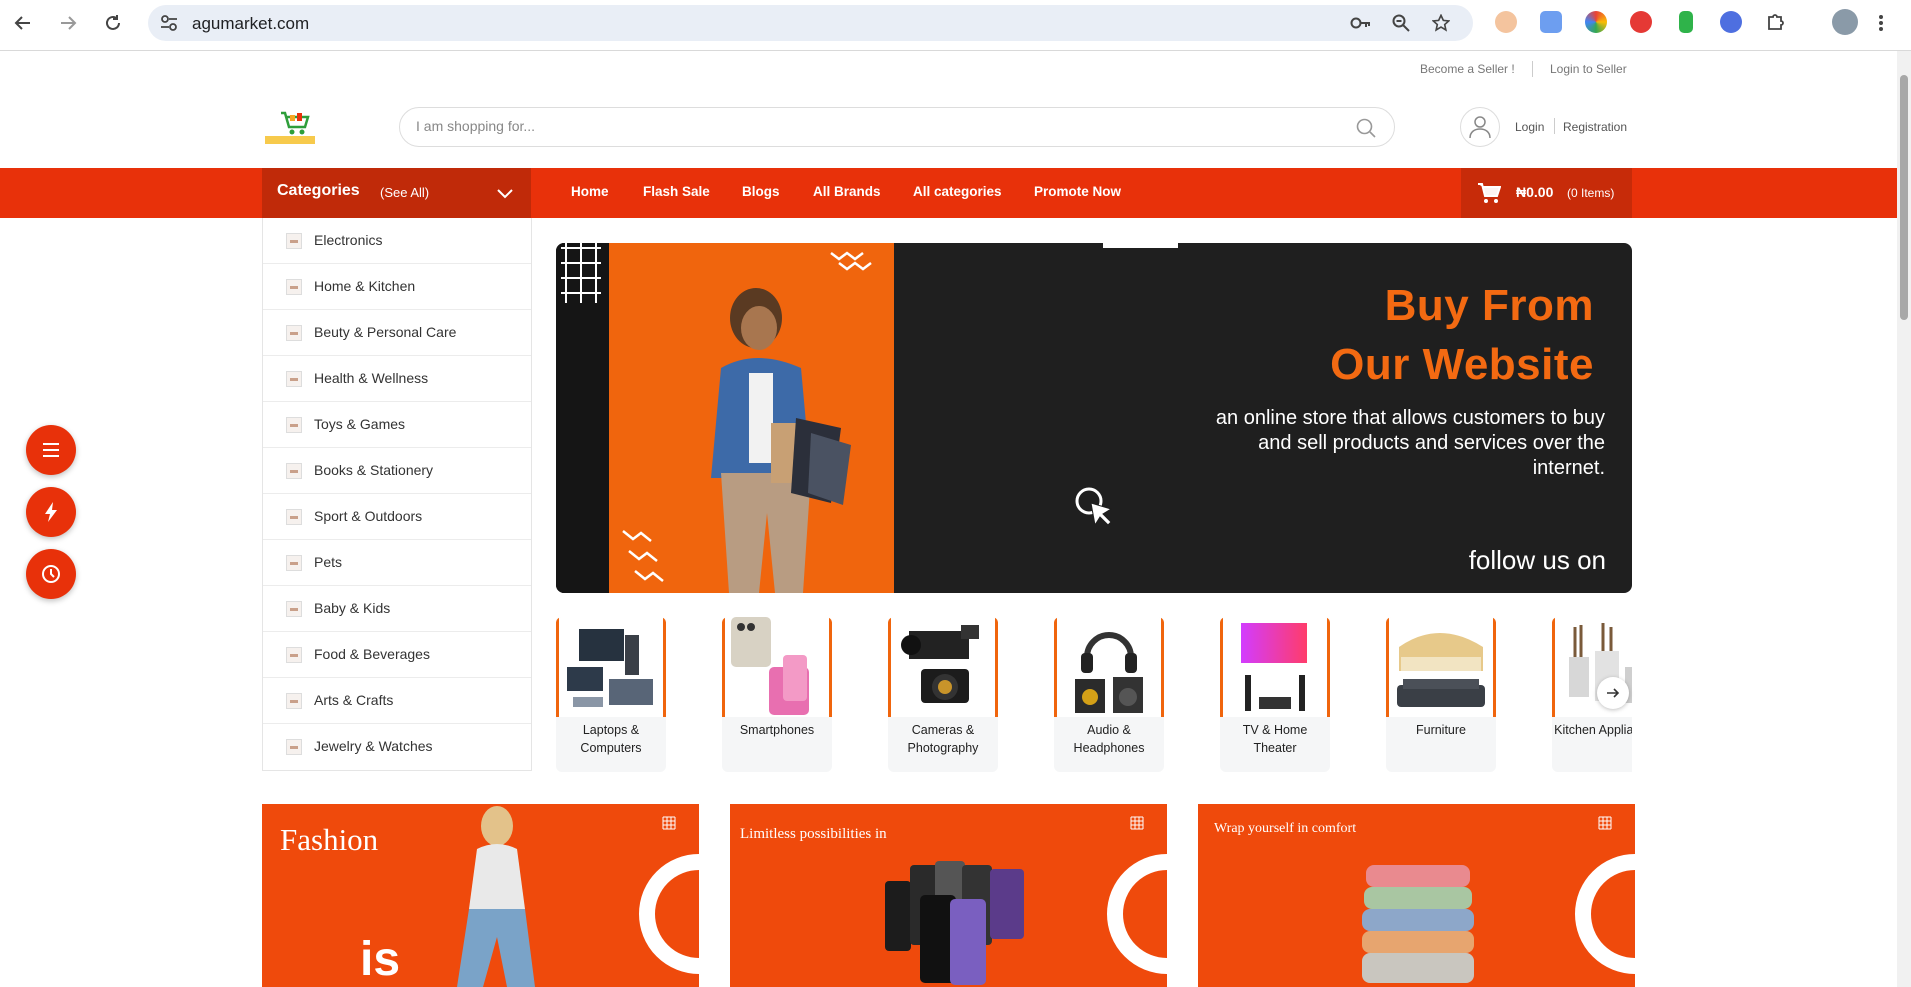 This screenshot has width=1911, height=987. I want to click on back-icon, so click(23, 23).